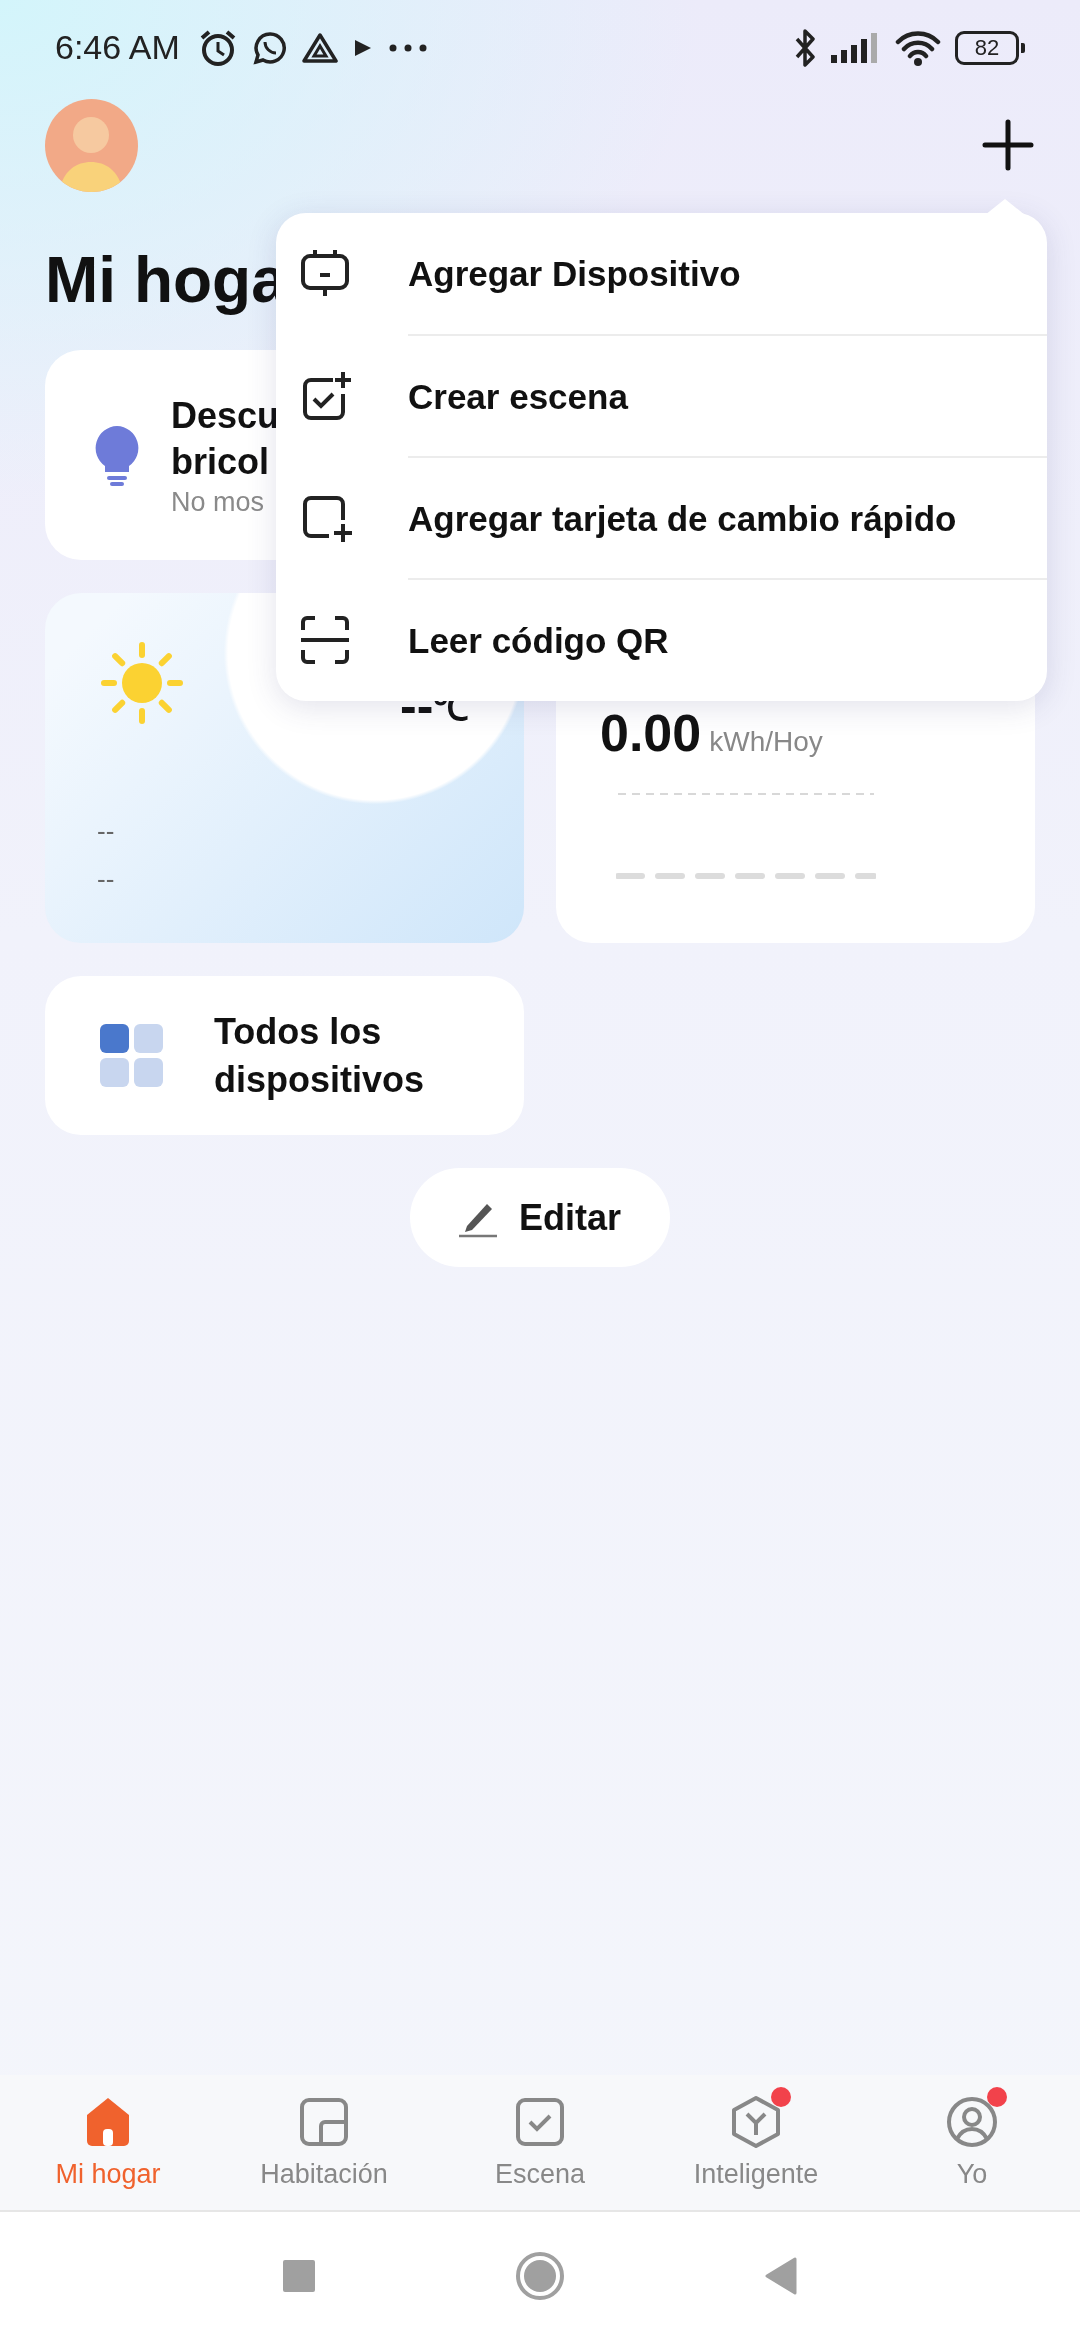  Describe the element at coordinates (407, 47) in the screenshot. I see `more-dots-icon` at that location.